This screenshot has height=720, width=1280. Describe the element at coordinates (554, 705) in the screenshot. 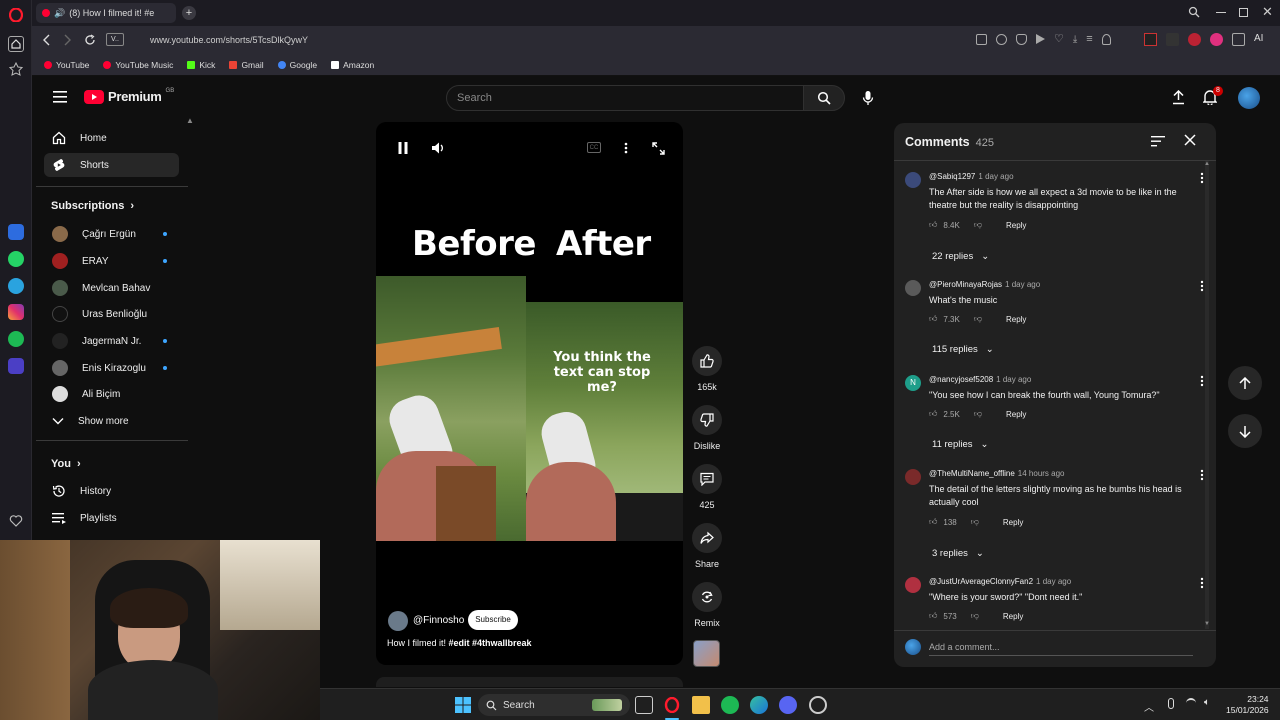

I see `taskbar-search: Search` at that location.